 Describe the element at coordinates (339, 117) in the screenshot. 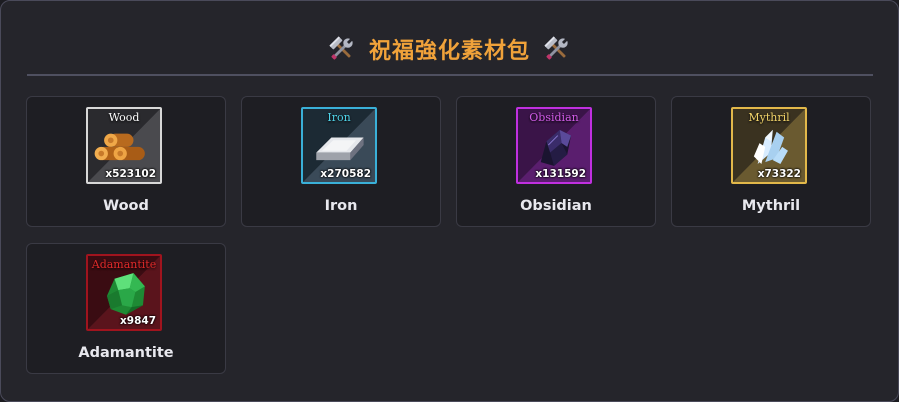

I see `material-icon-label: Iron` at that location.